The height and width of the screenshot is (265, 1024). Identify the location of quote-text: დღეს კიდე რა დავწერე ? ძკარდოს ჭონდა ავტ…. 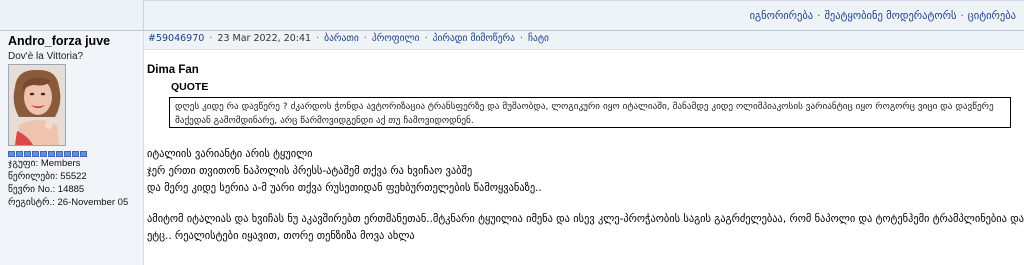
(584, 113).